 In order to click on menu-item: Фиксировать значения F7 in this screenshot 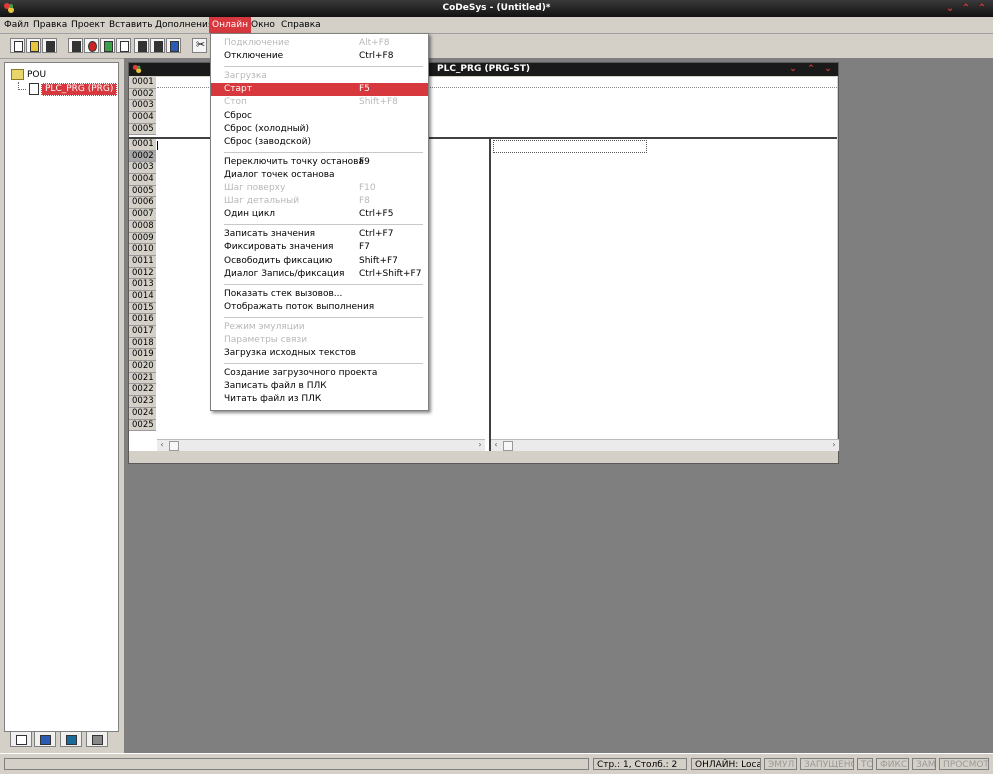, I will do `click(319, 247)`.